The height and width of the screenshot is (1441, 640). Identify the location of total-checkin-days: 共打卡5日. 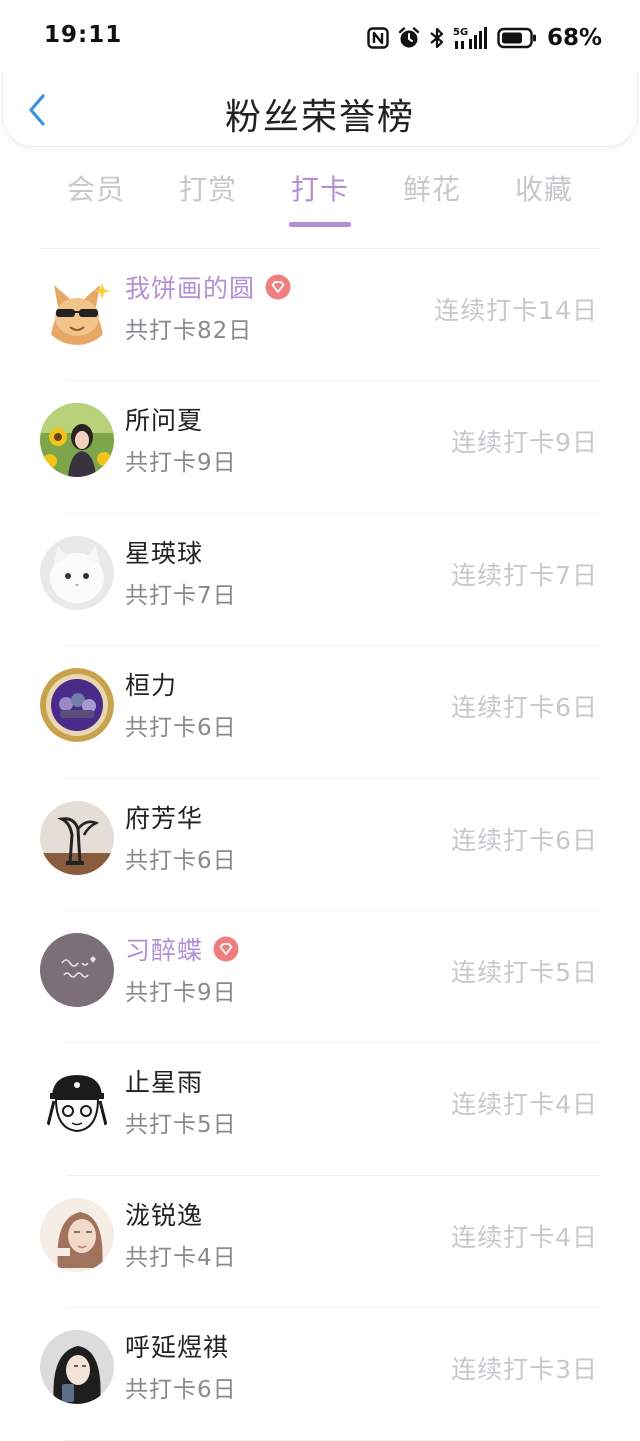
(181, 1125).